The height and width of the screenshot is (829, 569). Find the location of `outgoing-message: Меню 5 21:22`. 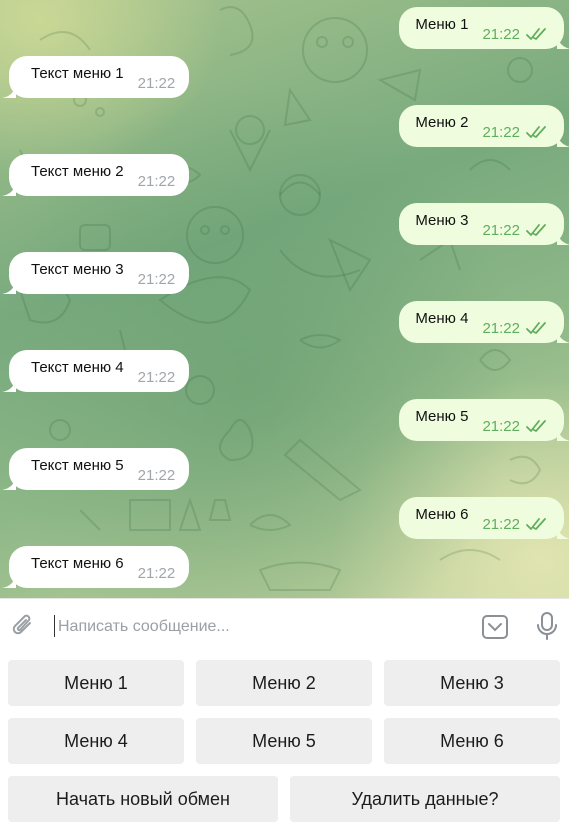

outgoing-message: Меню 5 21:22 is located at coordinates (484, 420).